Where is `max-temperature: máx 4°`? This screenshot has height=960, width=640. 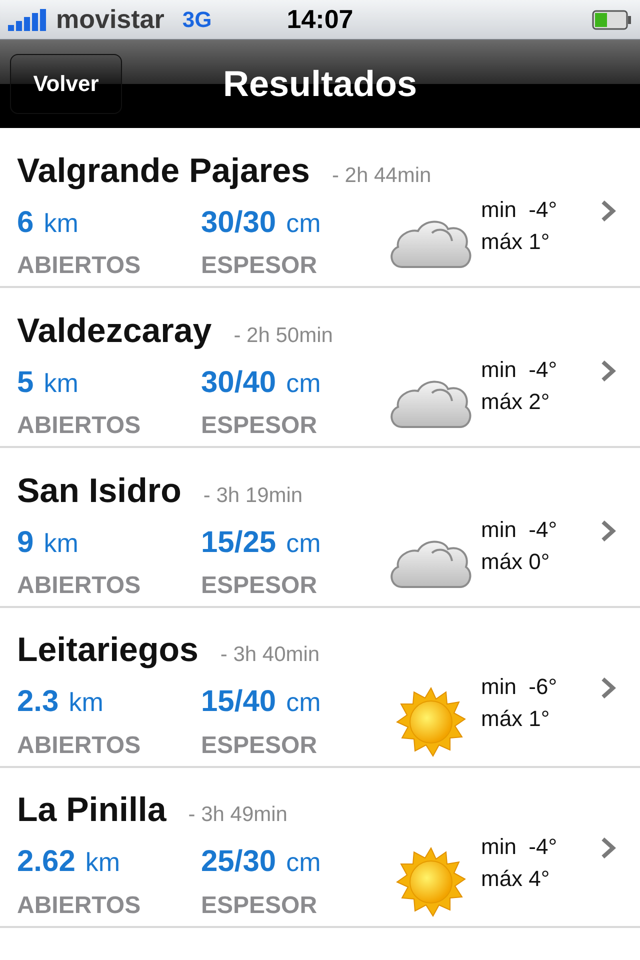 max-temperature: máx 4° is located at coordinates (516, 879).